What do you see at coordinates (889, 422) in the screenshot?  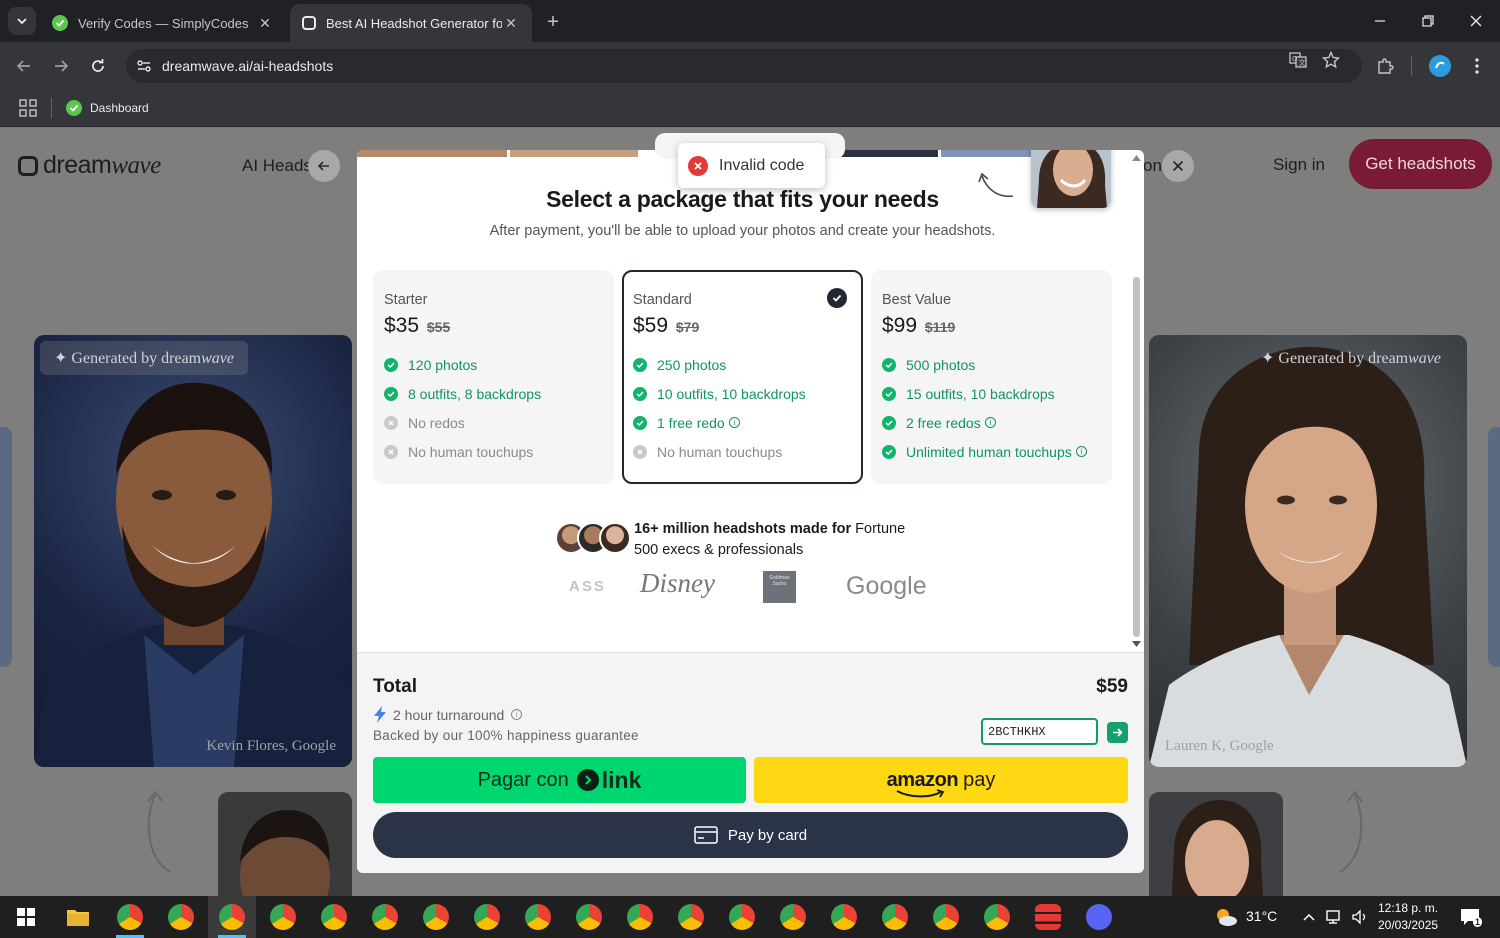 I see `check-circle-icon` at bounding box center [889, 422].